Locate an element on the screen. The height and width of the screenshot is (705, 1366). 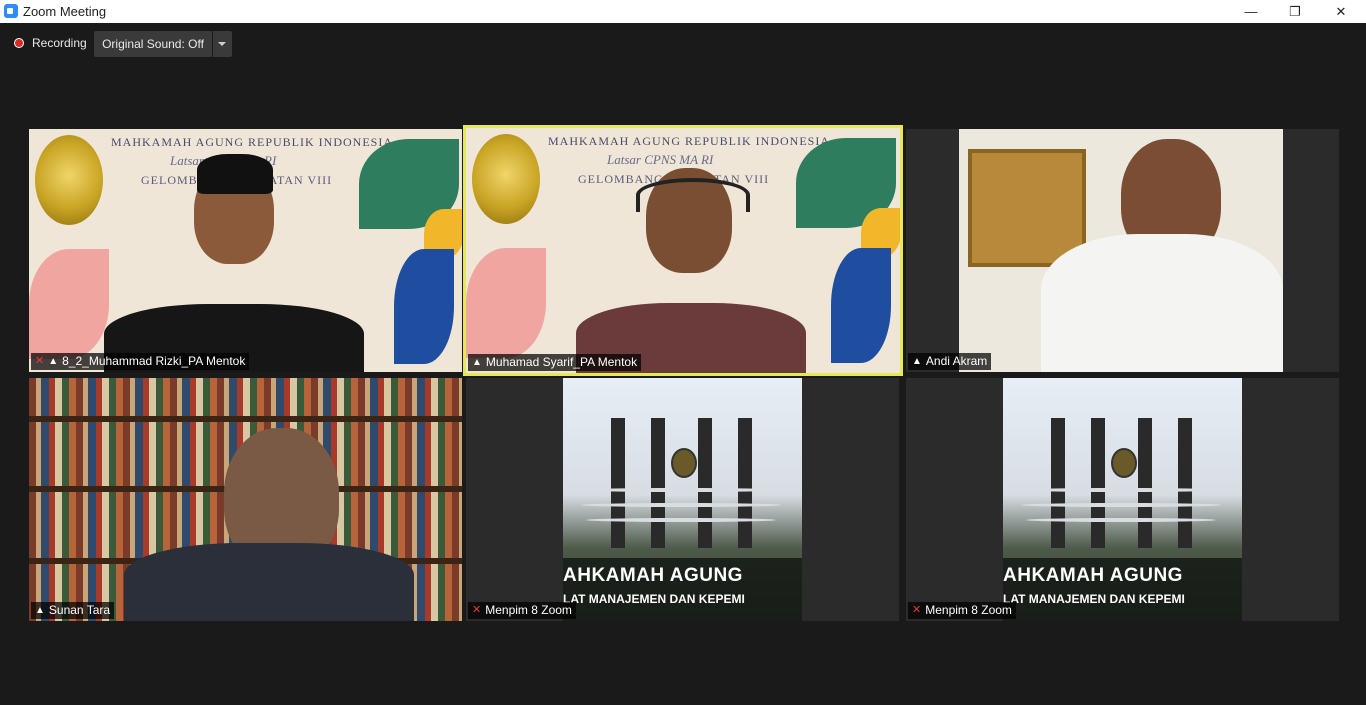
headset-icon is located at coordinates (693, 195).